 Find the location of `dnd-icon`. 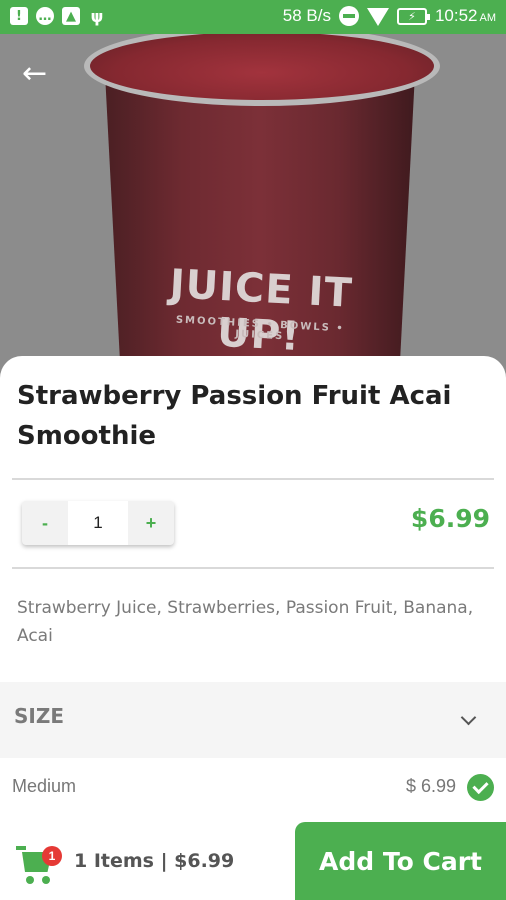

dnd-icon is located at coordinates (348, 16).